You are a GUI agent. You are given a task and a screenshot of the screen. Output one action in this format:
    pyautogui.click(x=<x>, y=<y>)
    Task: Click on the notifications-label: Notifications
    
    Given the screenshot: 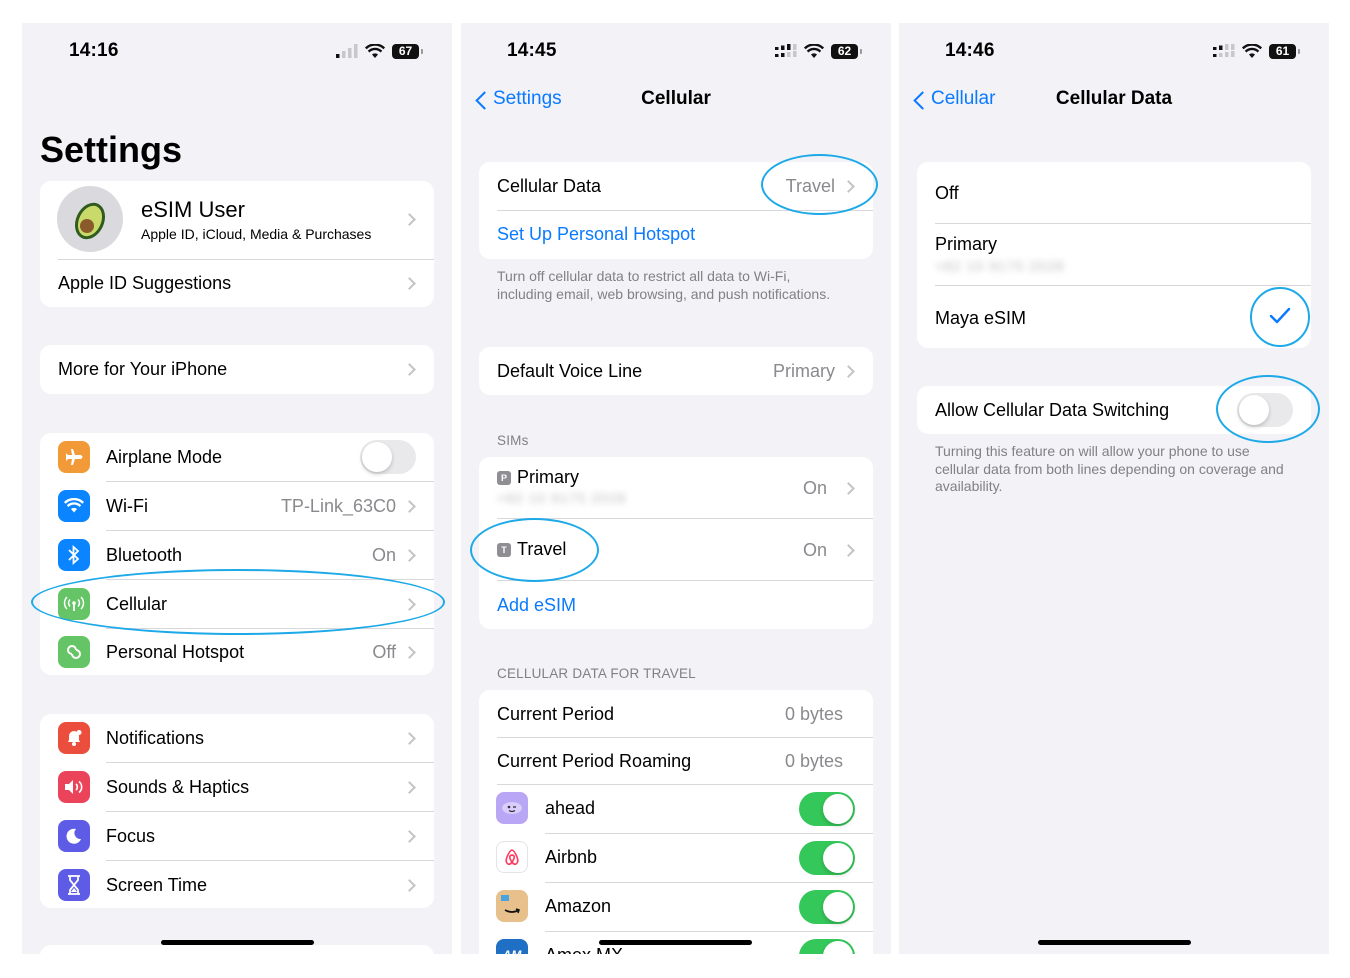 What is the action you would take?
    pyautogui.click(x=155, y=738)
    